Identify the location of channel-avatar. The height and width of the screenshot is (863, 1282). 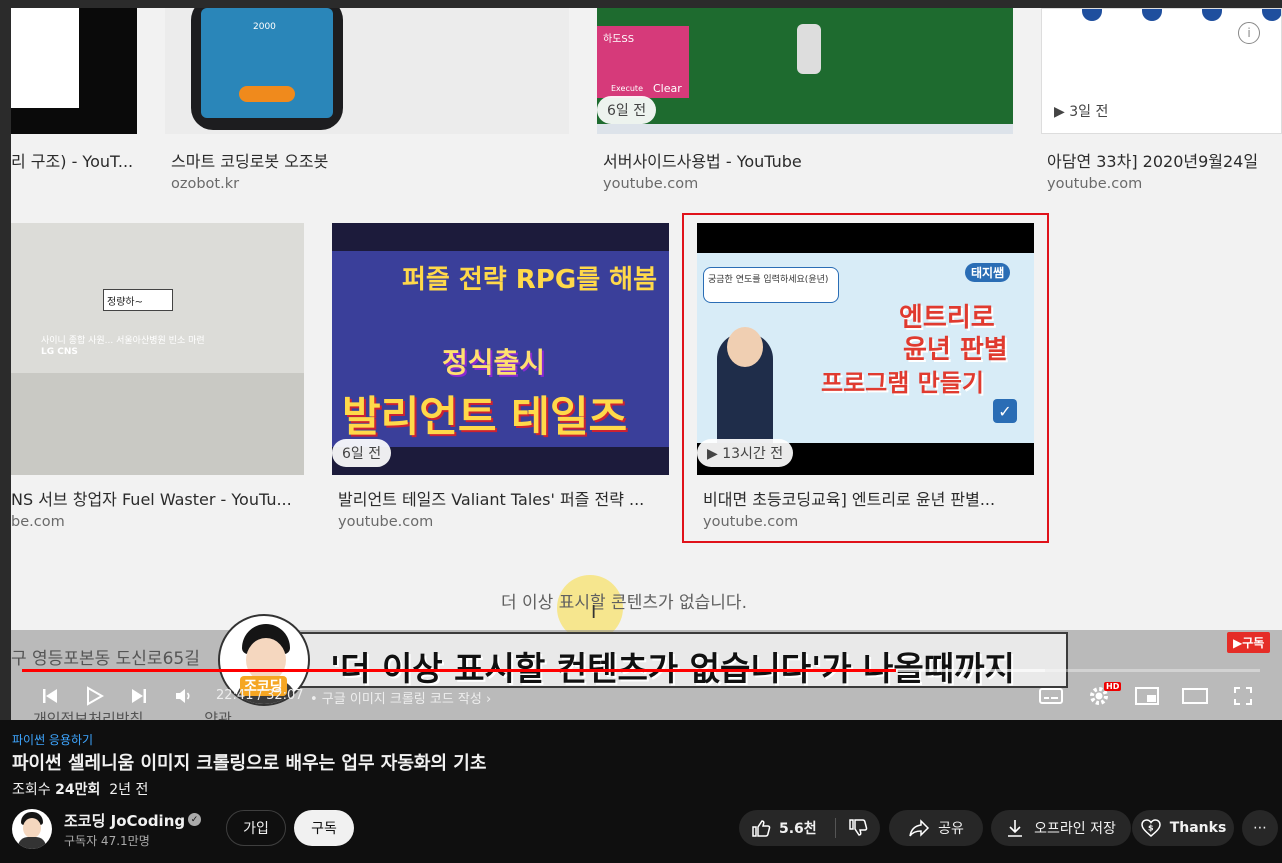
(32, 829).